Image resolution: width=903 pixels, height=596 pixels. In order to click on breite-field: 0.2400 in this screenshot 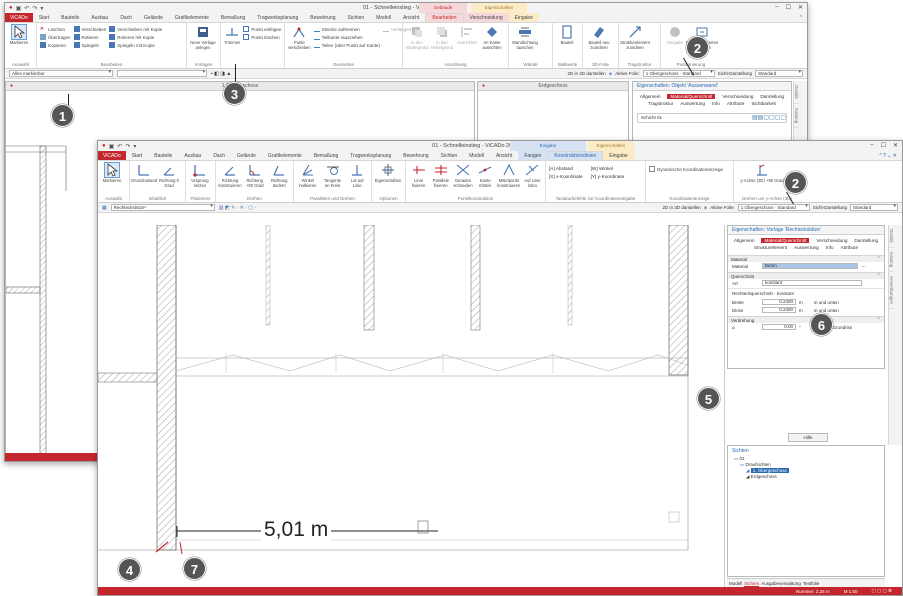, I will do `click(779, 302)`.